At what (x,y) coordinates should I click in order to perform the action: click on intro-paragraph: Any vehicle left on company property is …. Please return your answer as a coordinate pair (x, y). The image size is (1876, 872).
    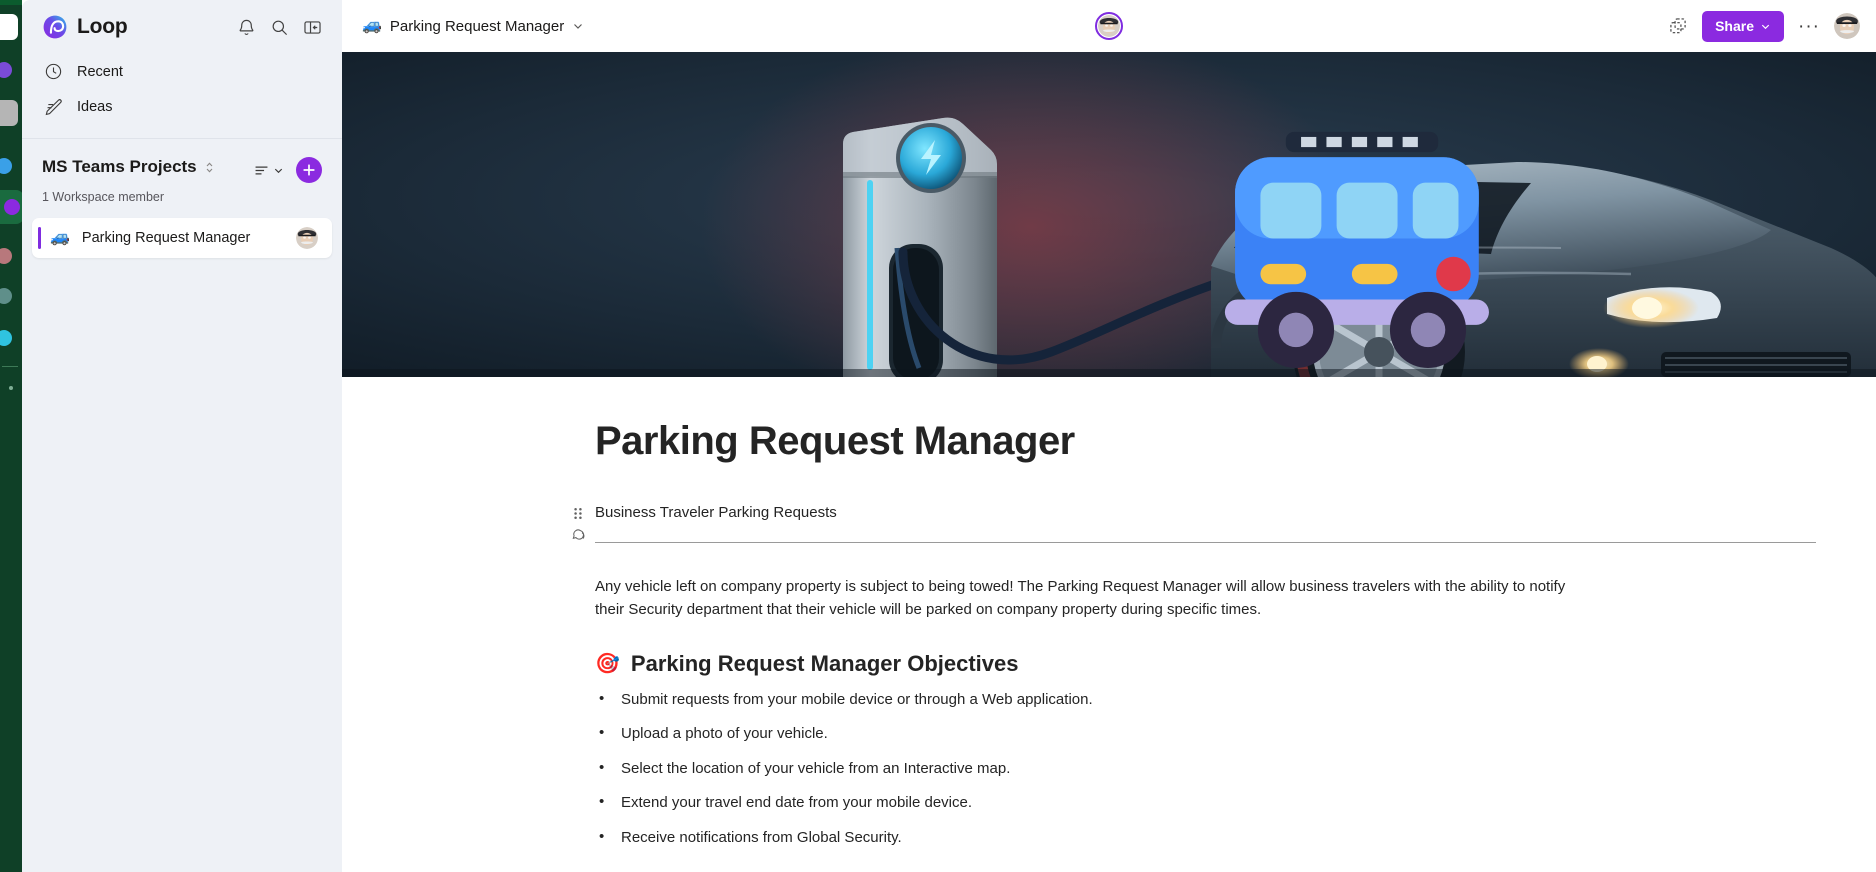
    Looking at the image, I should click on (1095, 599).